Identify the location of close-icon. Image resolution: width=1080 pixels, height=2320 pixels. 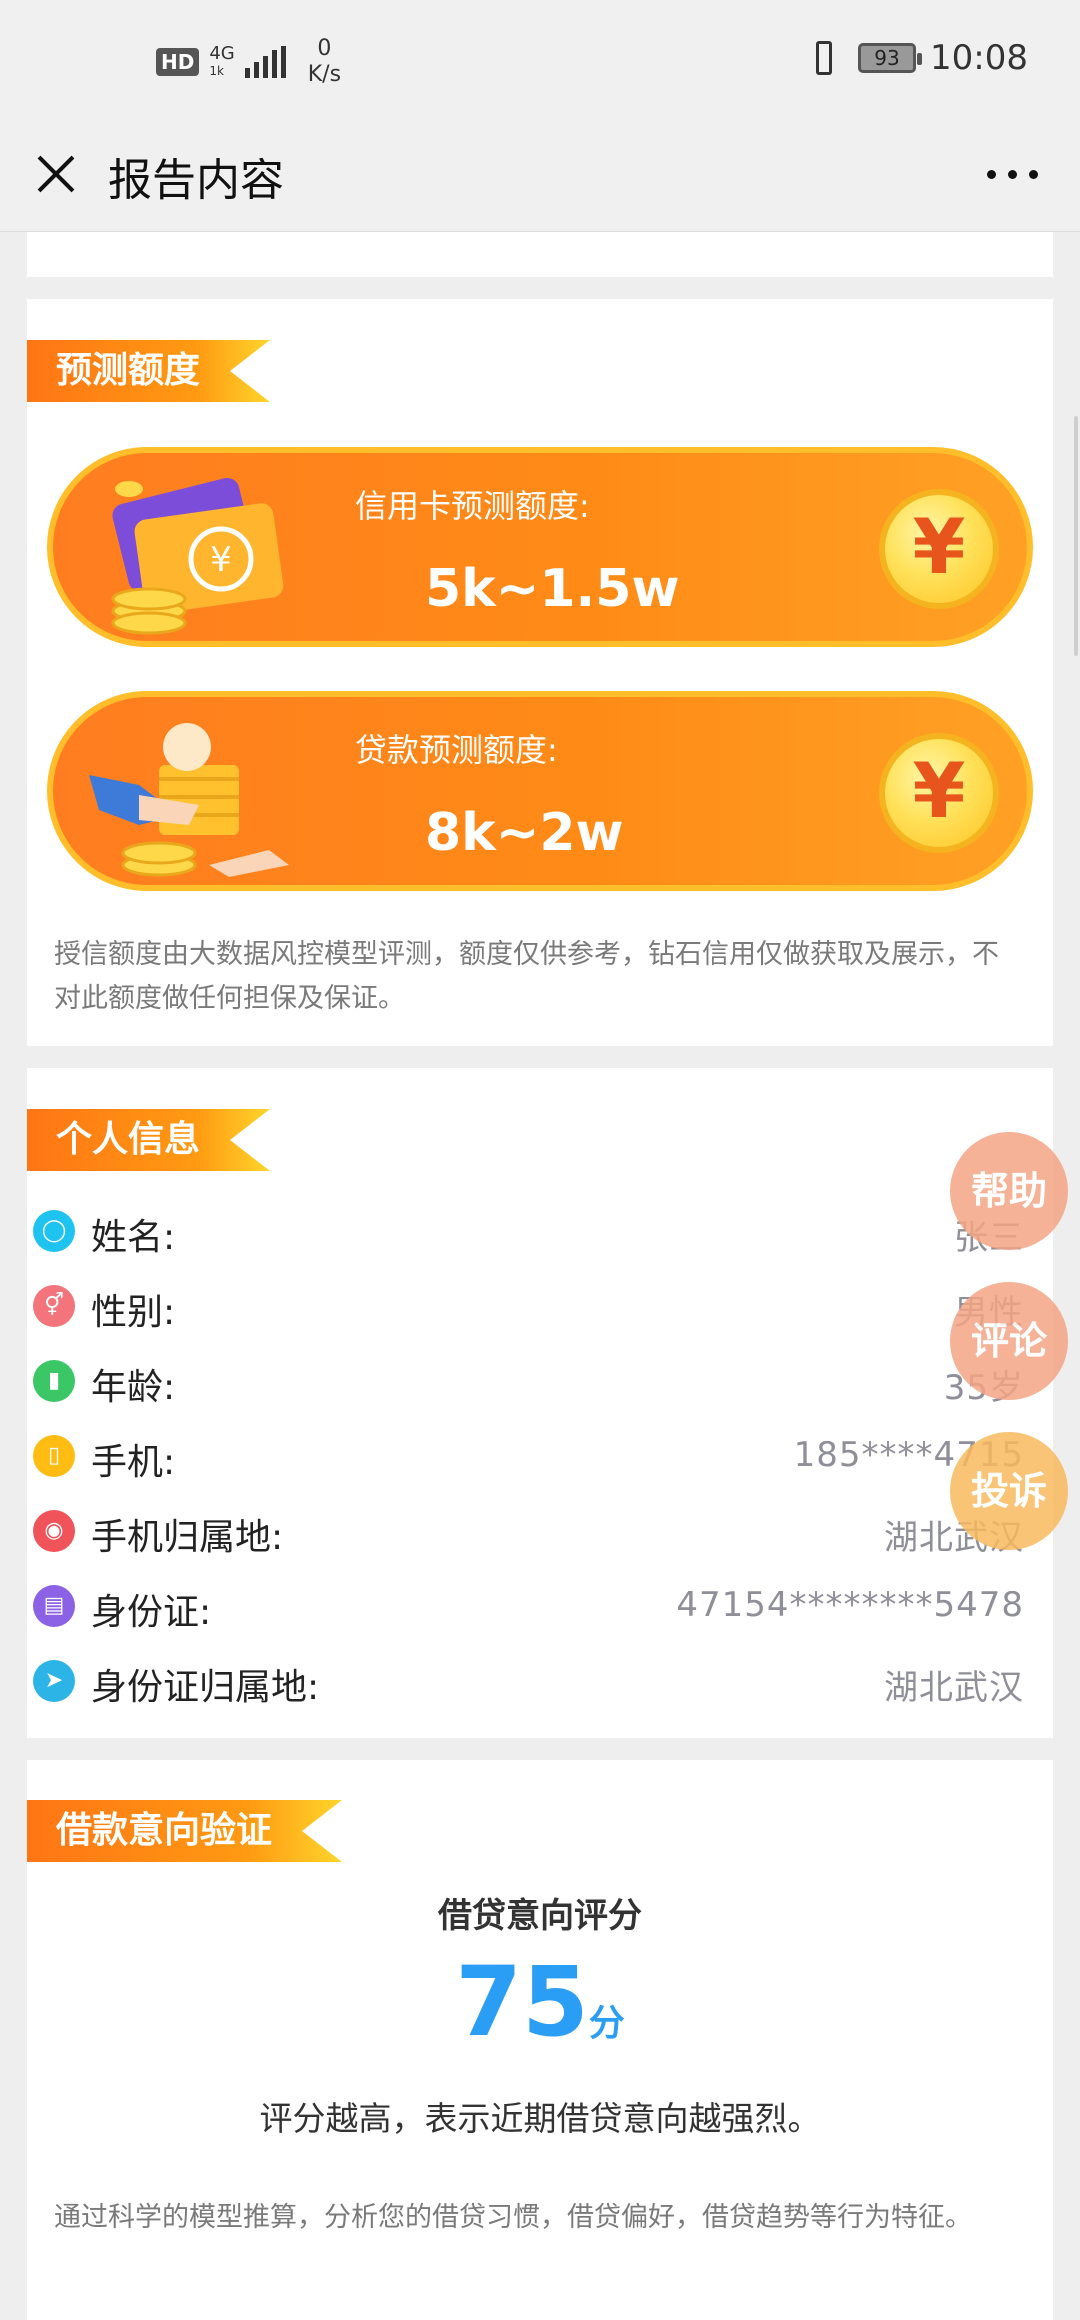
(56, 174).